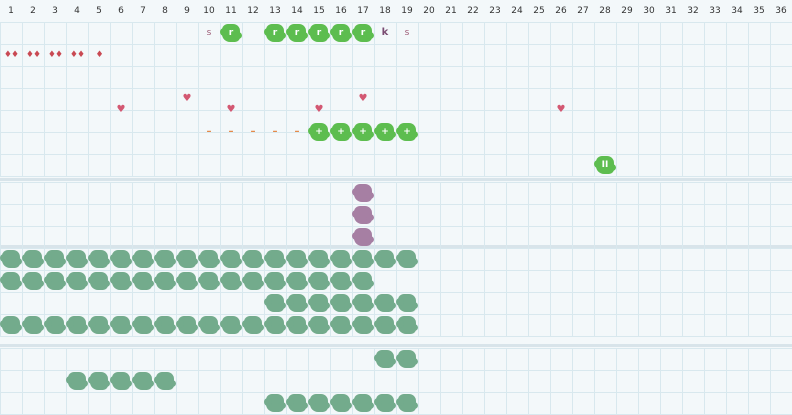 This screenshot has width=792, height=415. I want to click on note-symbol: s, so click(209, 33).